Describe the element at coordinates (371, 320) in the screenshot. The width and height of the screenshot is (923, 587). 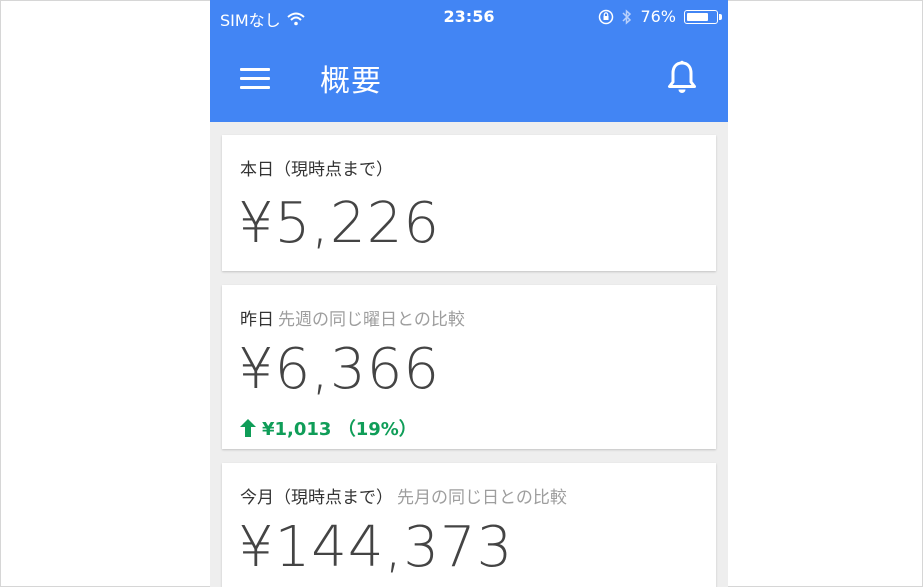
I see `yesterday-comparison-text: 先週の同じ曜日との比較` at that location.